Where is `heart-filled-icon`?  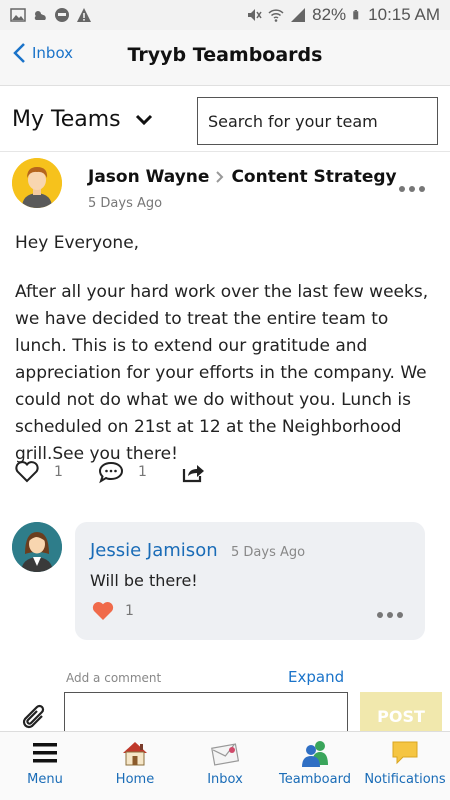 heart-filled-icon is located at coordinates (103, 611).